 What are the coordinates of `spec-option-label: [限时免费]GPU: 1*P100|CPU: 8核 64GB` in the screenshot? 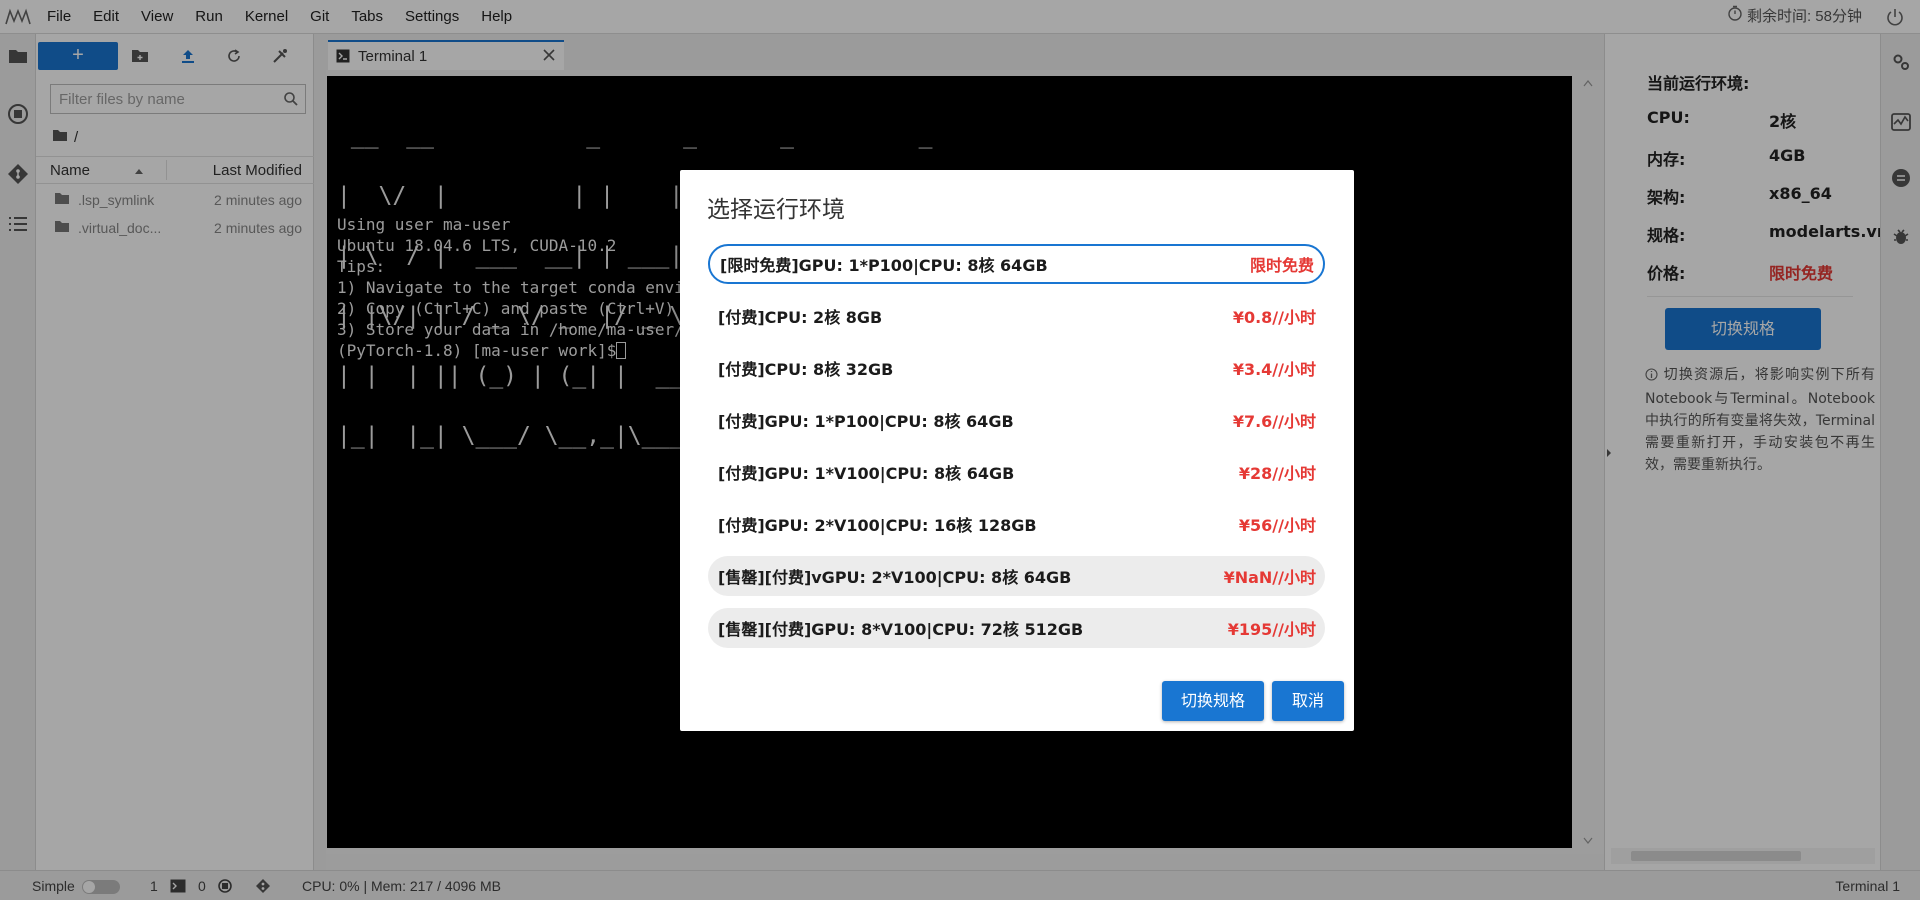 It's located at (884, 265).